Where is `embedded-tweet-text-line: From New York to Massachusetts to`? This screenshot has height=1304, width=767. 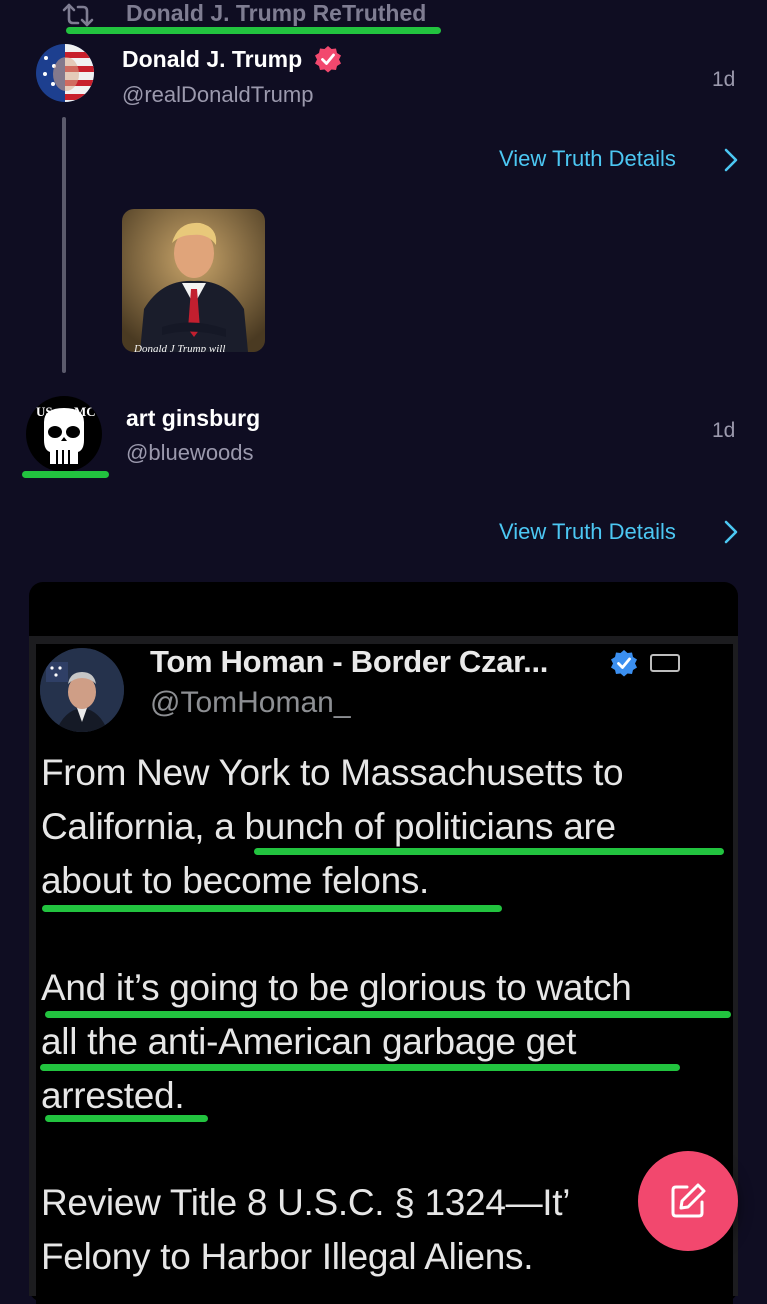
embedded-tweet-text-line: From New York to Massachusetts to is located at coordinates (332, 772).